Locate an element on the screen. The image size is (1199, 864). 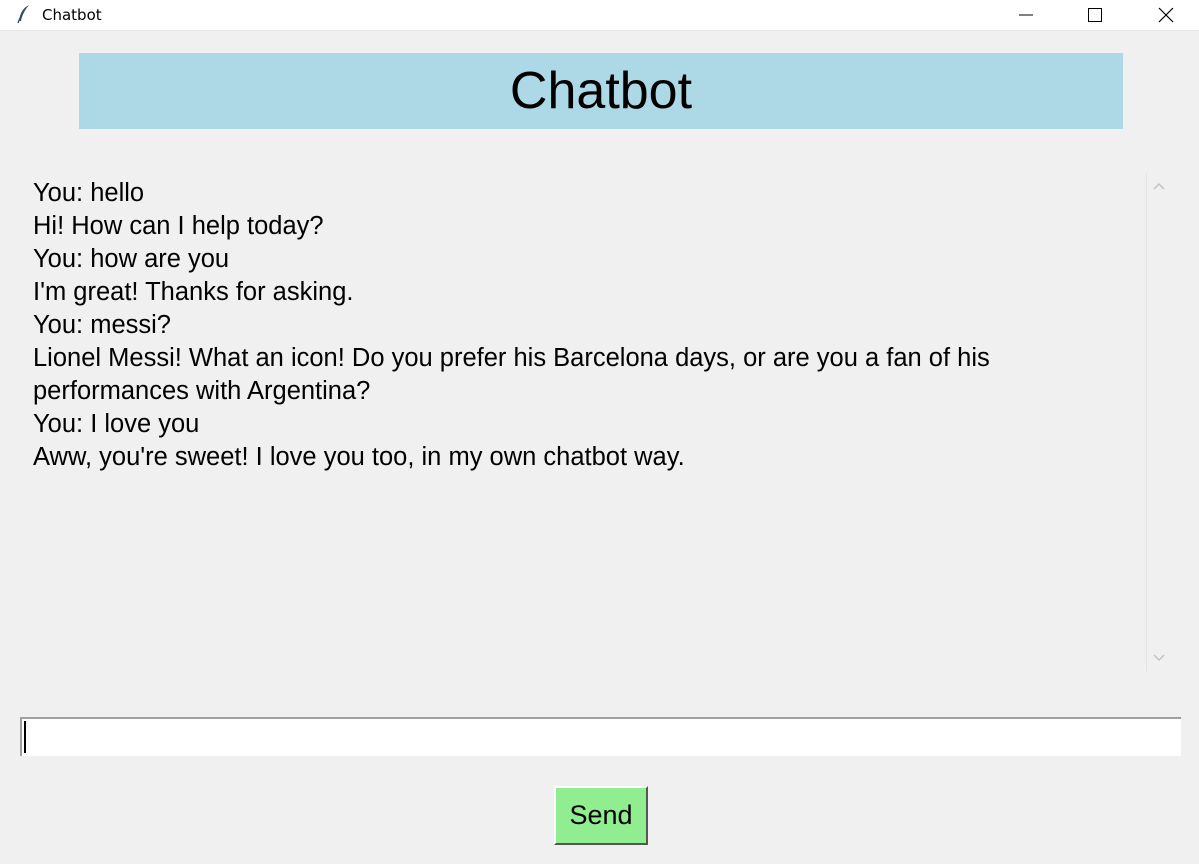
page-title: Chatbot is located at coordinates (601, 91).